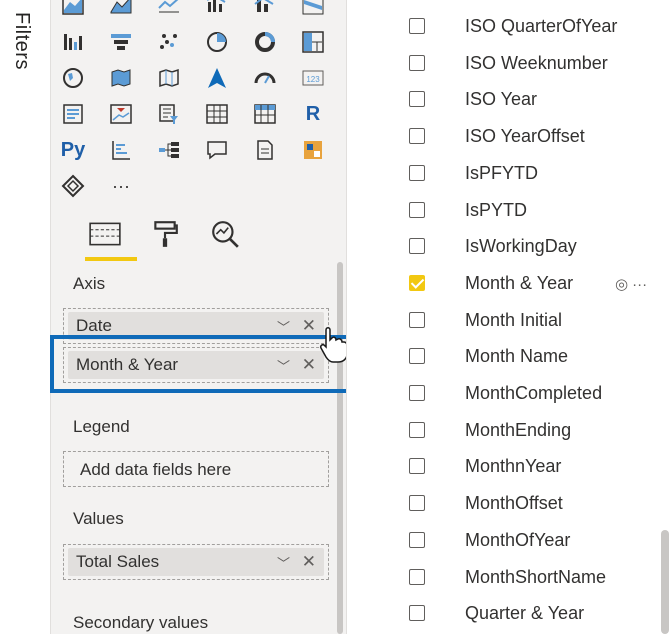 Image resolution: width=670 pixels, height=634 pixels. I want to click on paginated-report-icon, so click(313, 150).